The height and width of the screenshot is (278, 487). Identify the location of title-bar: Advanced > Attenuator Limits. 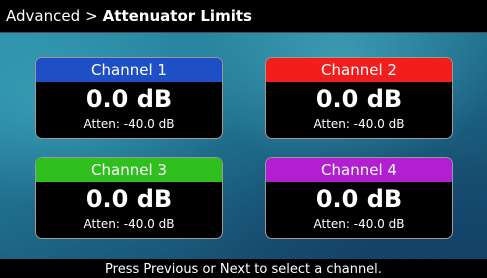
(243, 16).